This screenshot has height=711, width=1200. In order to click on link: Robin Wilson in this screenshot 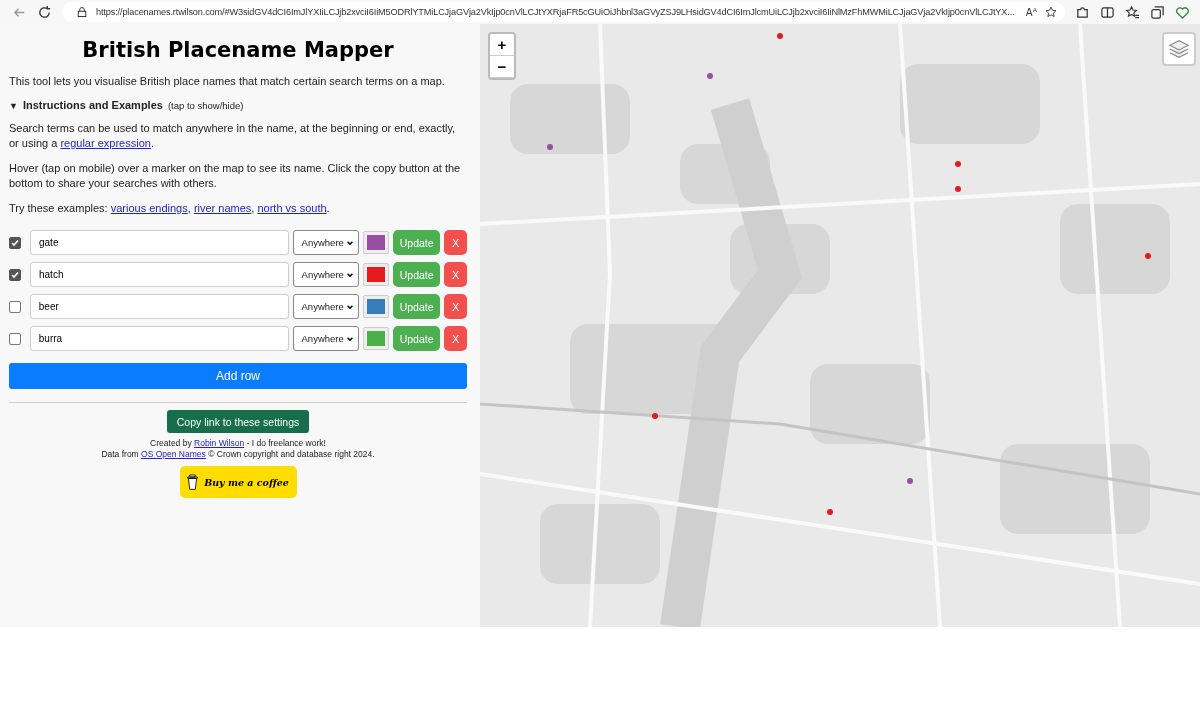, I will do `click(219, 443)`.